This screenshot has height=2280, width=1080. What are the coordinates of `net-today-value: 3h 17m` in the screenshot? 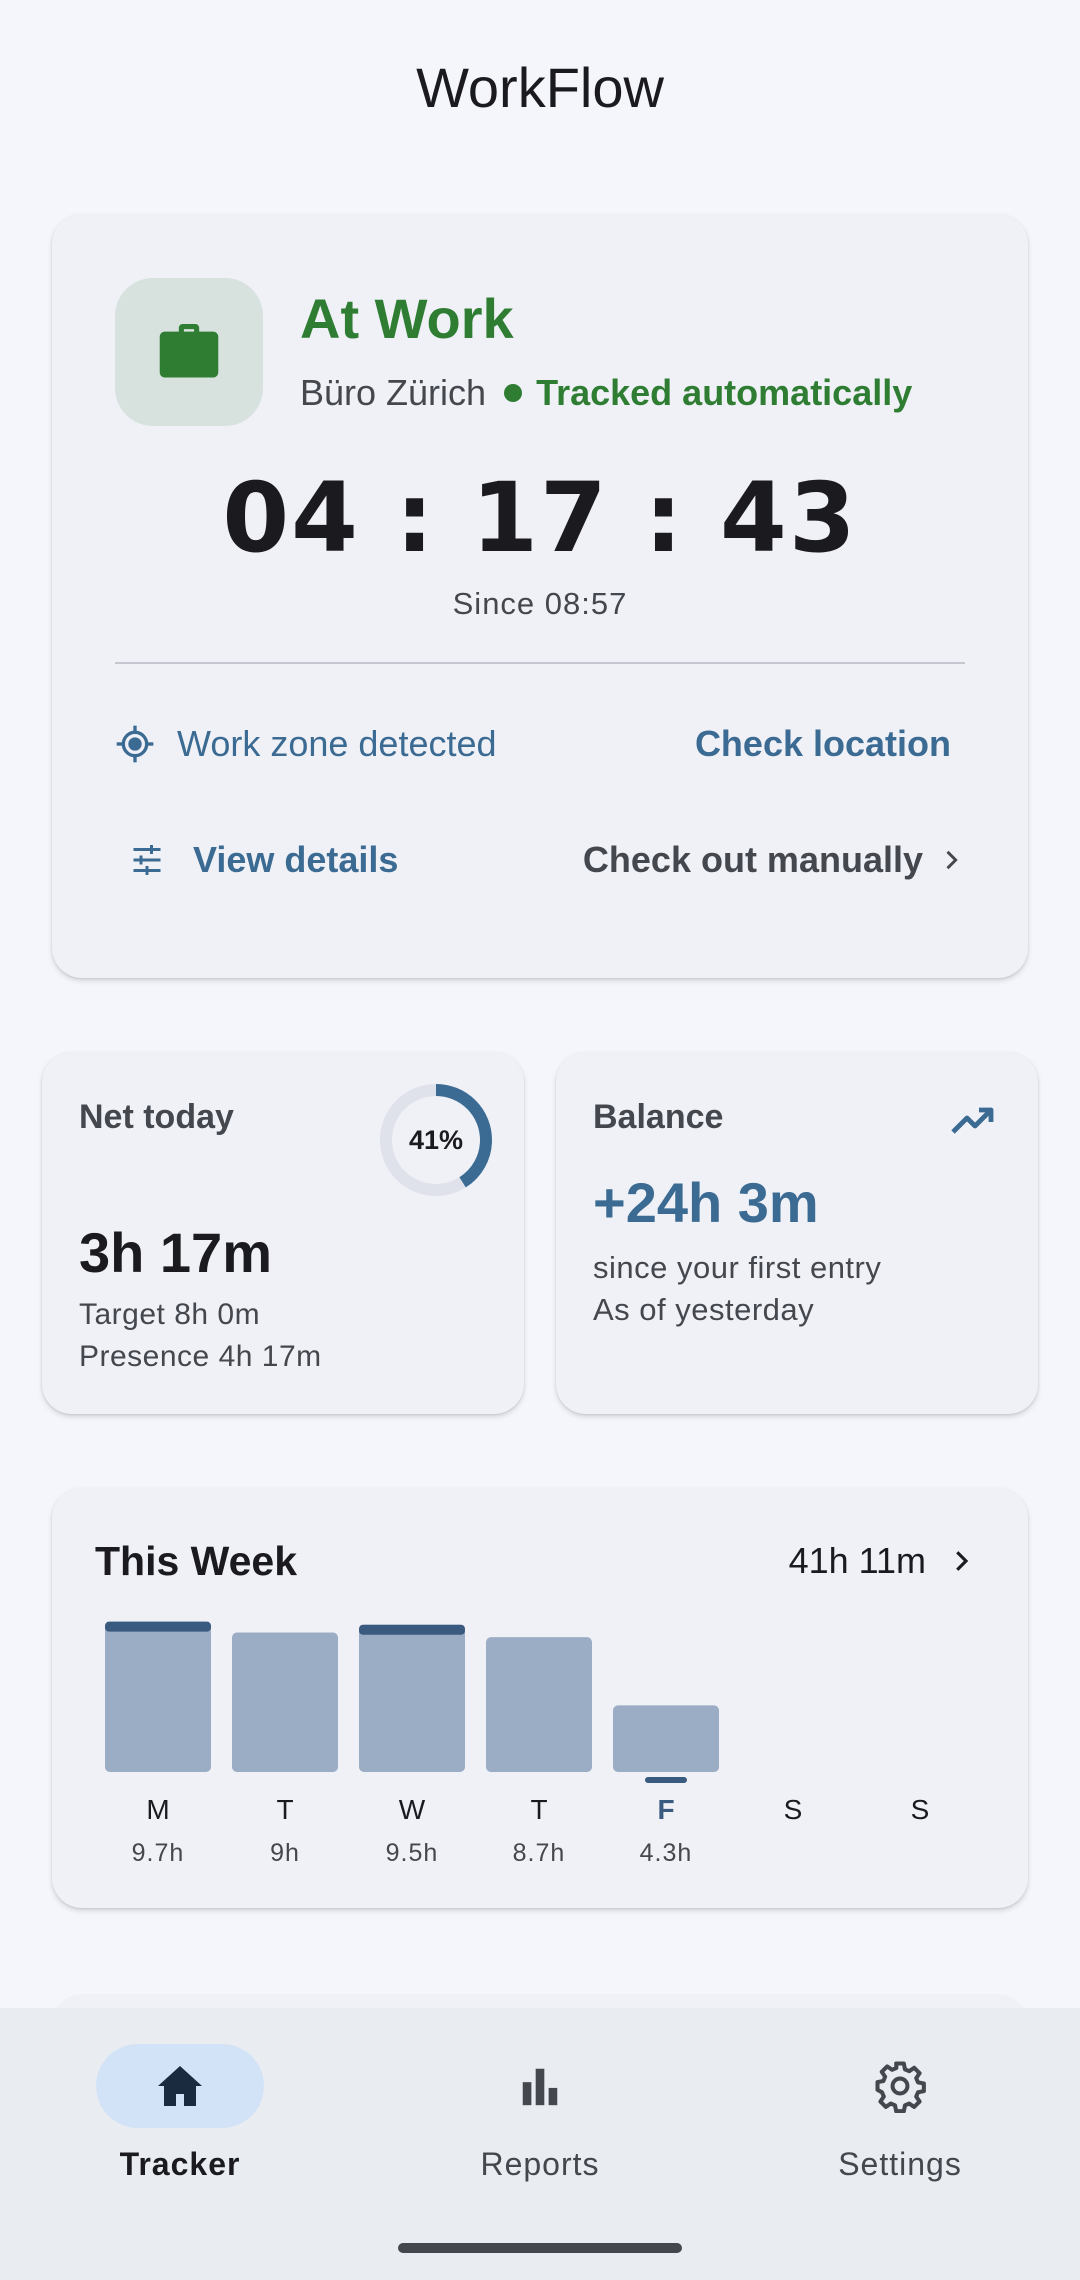 It's located at (175, 1252).